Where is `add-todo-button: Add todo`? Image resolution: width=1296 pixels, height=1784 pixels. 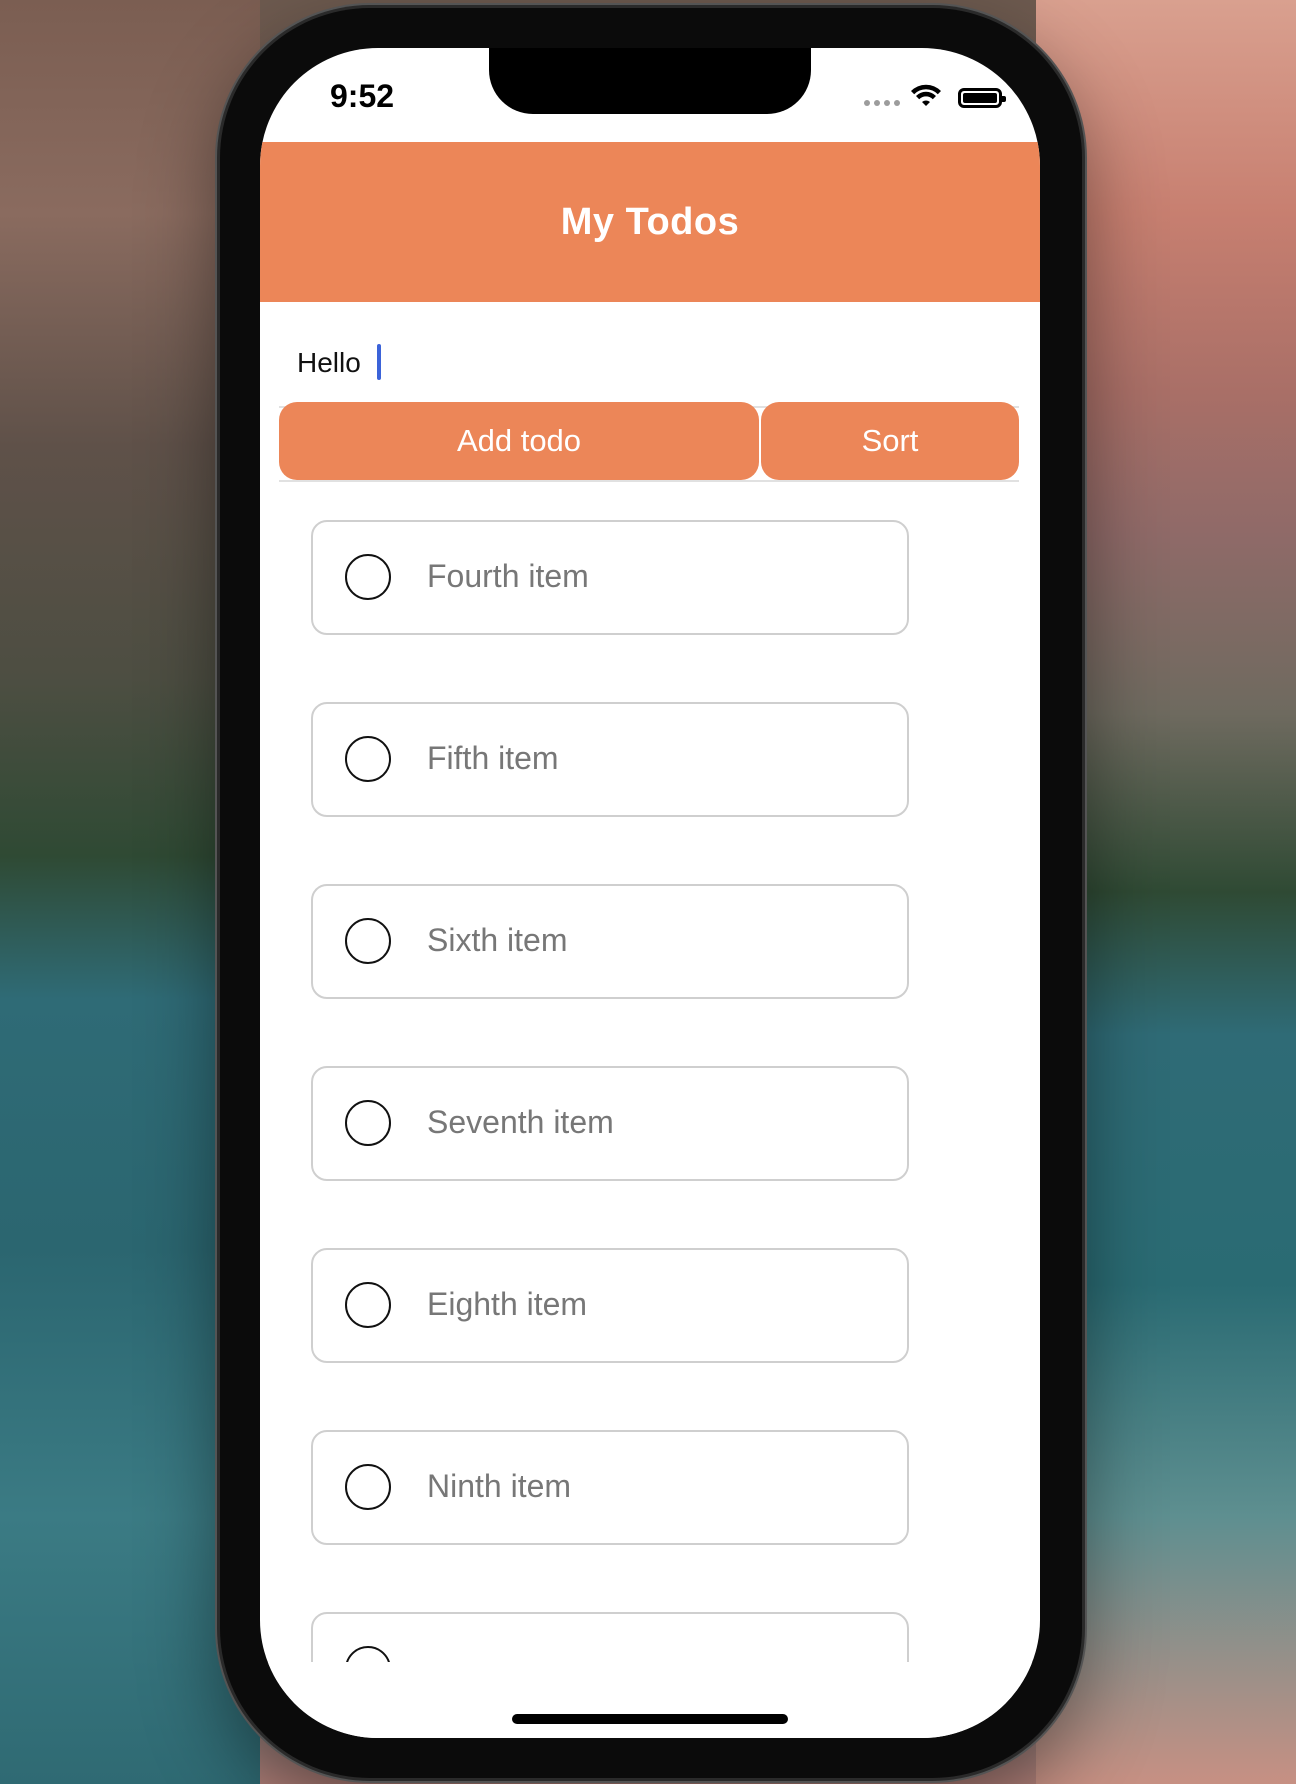 add-todo-button: Add todo is located at coordinates (519, 441).